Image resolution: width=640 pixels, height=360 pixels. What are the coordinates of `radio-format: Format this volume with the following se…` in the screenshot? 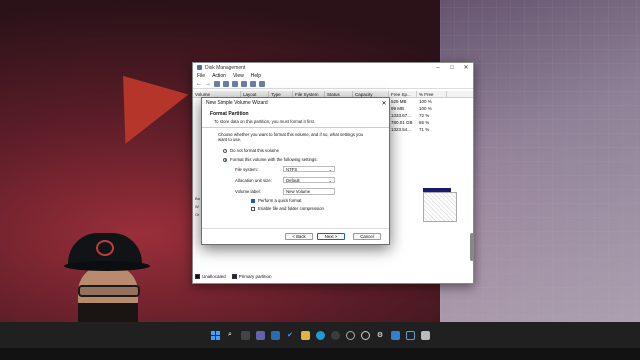 It's located at (298, 159).